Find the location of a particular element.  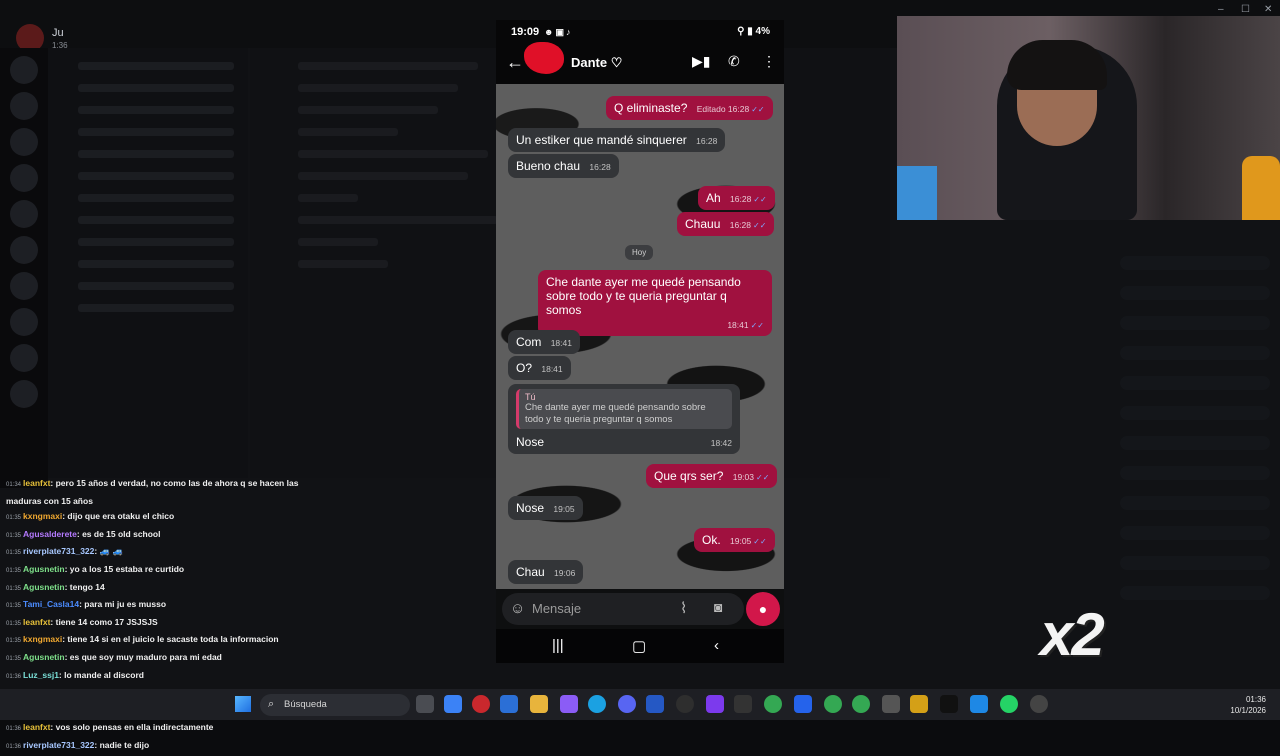

message-bubble-in: Bueno chau 16:28 is located at coordinates (563, 166).